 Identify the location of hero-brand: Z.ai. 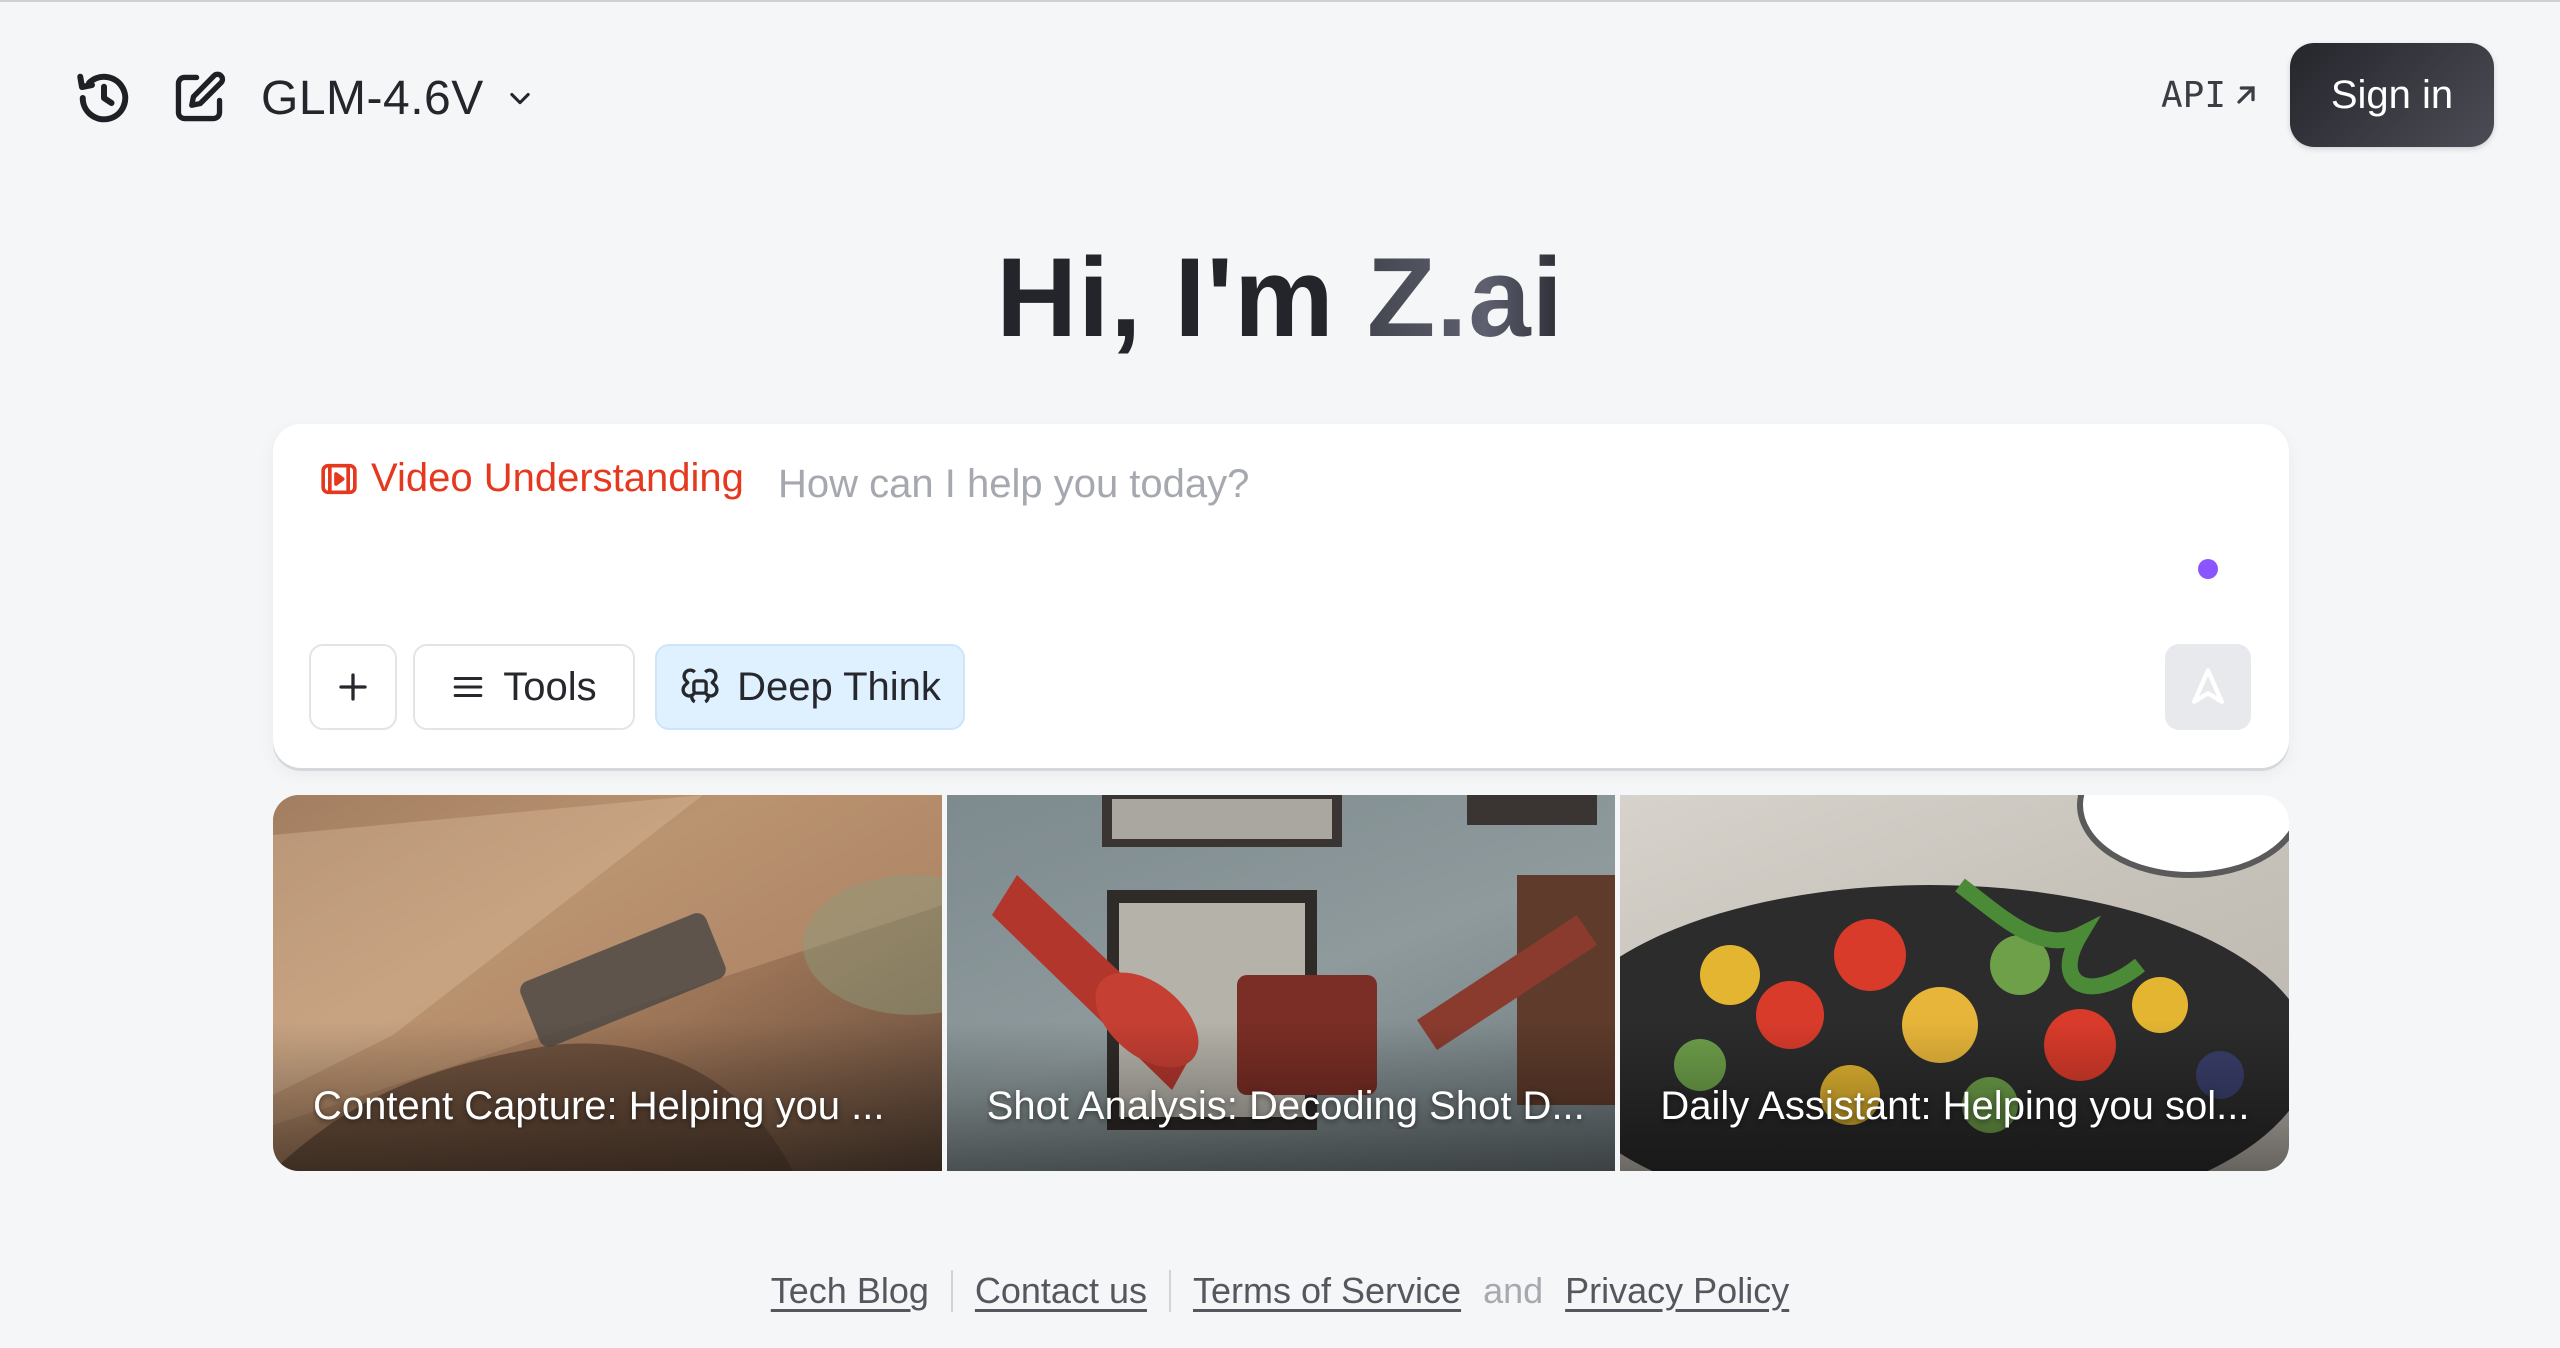
(1465, 297).